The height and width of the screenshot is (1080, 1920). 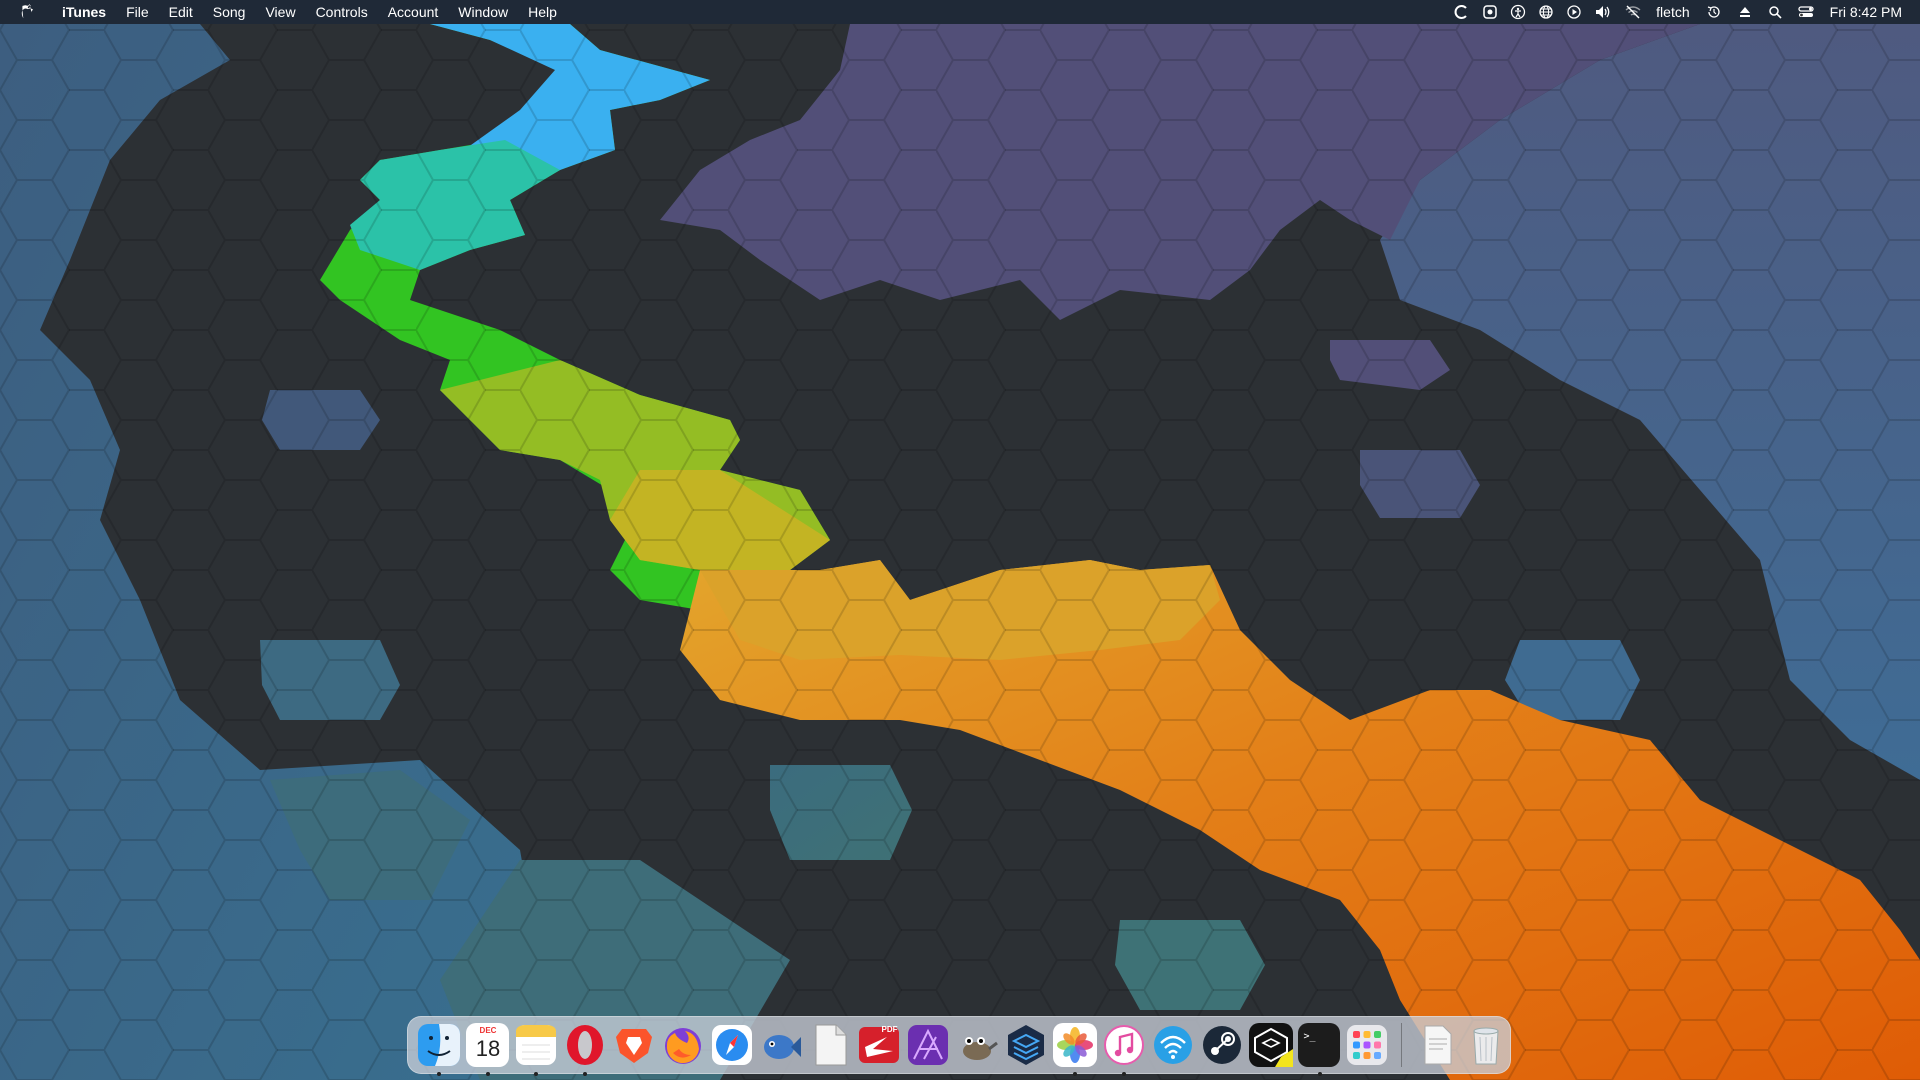 What do you see at coordinates (229, 12) in the screenshot?
I see `menu-song: Song` at bounding box center [229, 12].